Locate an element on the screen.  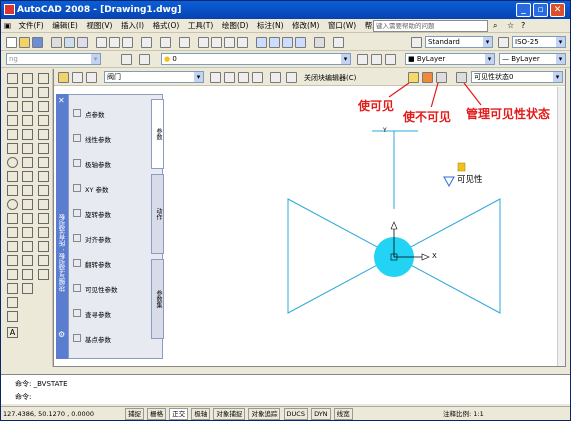
tool-palettes-icon is located at coordinates (287, 42).